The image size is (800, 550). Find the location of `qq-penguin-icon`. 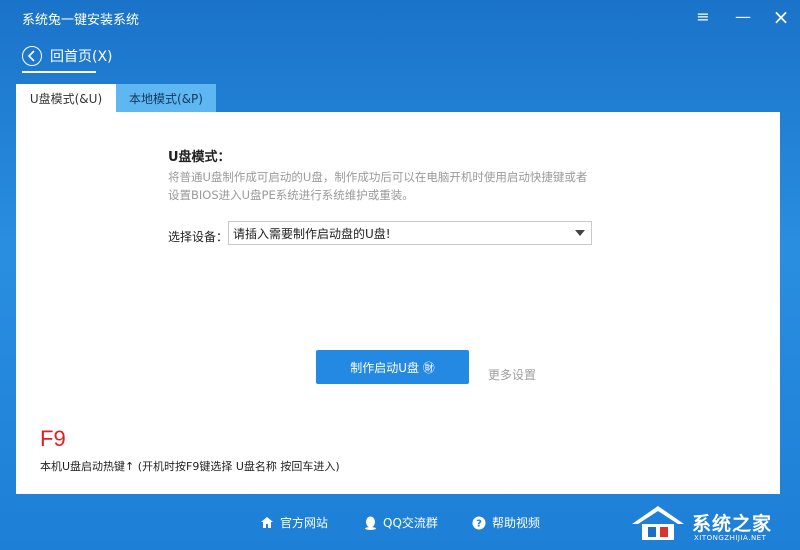

qq-penguin-icon is located at coordinates (370, 523).